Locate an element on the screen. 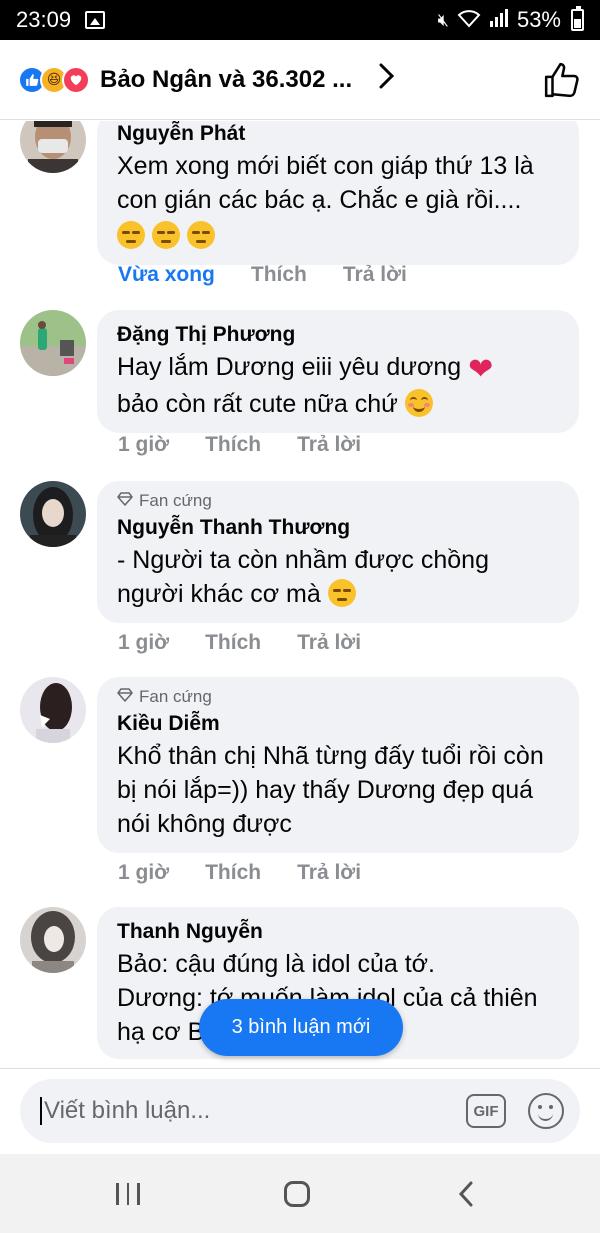 This screenshot has height=1233, width=600. wifi-icon is located at coordinates (469, 20).